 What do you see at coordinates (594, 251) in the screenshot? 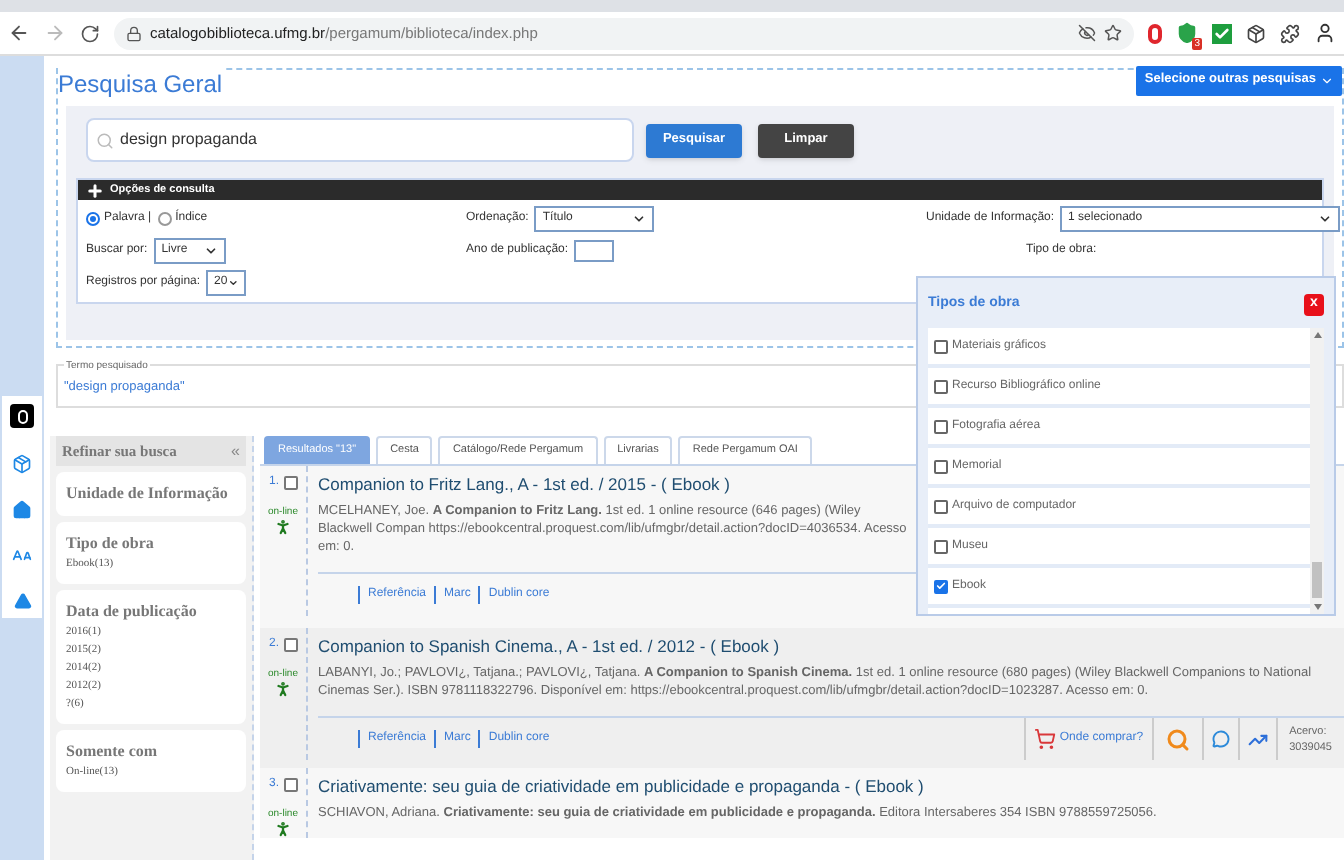
I see `year-field` at bounding box center [594, 251].